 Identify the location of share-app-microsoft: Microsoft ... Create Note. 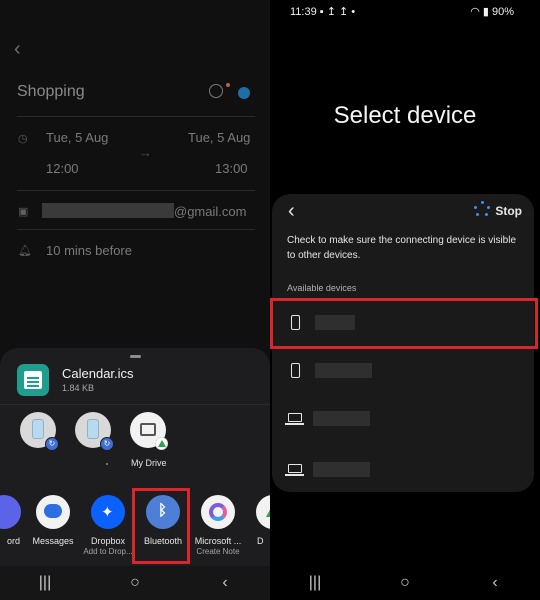
(218, 525).